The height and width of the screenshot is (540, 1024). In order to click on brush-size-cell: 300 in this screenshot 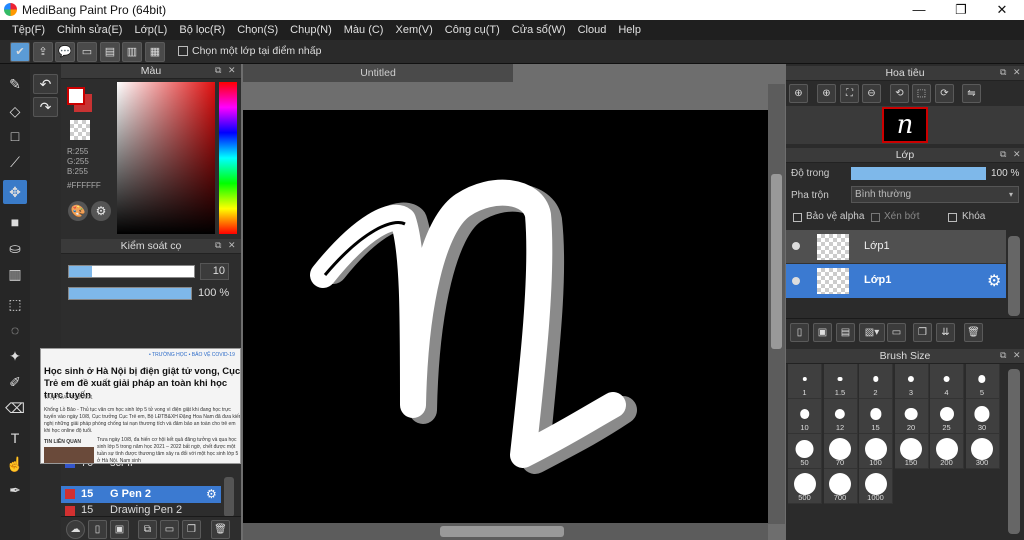, I will do `click(982, 451)`.